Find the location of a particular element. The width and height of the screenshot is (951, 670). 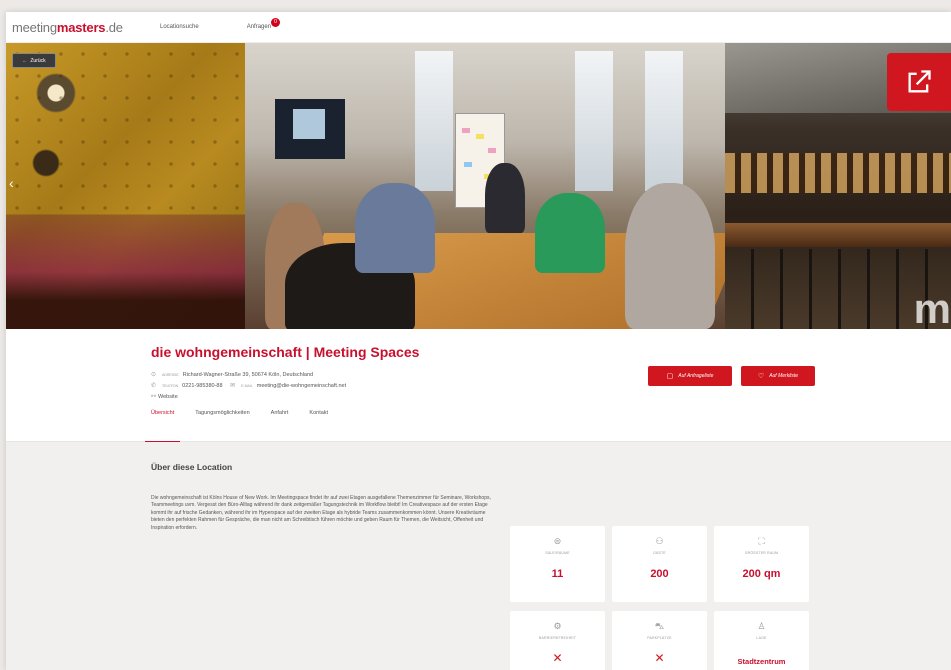

mail-icon: ✉ is located at coordinates (233, 386).